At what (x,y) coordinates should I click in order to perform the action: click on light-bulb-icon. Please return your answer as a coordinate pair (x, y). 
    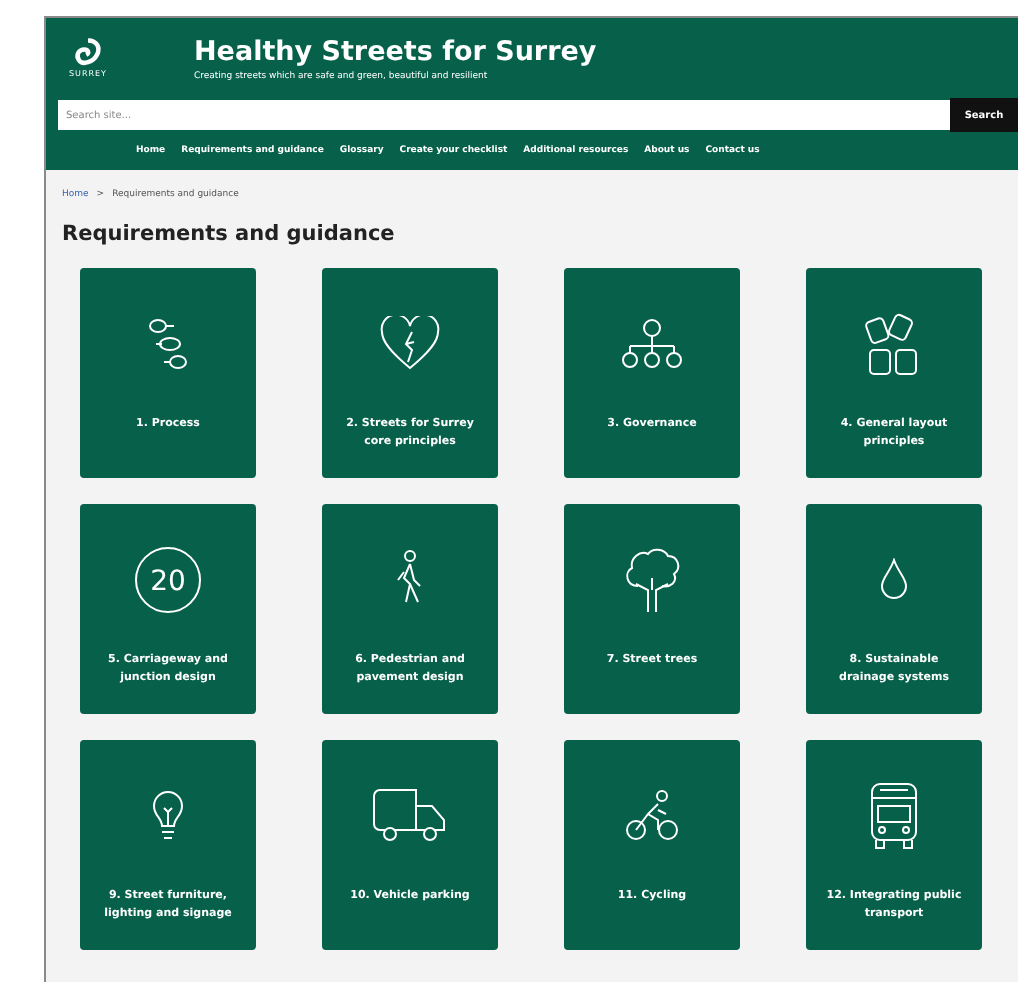
    Looking at the image, I should click on (168, 816).